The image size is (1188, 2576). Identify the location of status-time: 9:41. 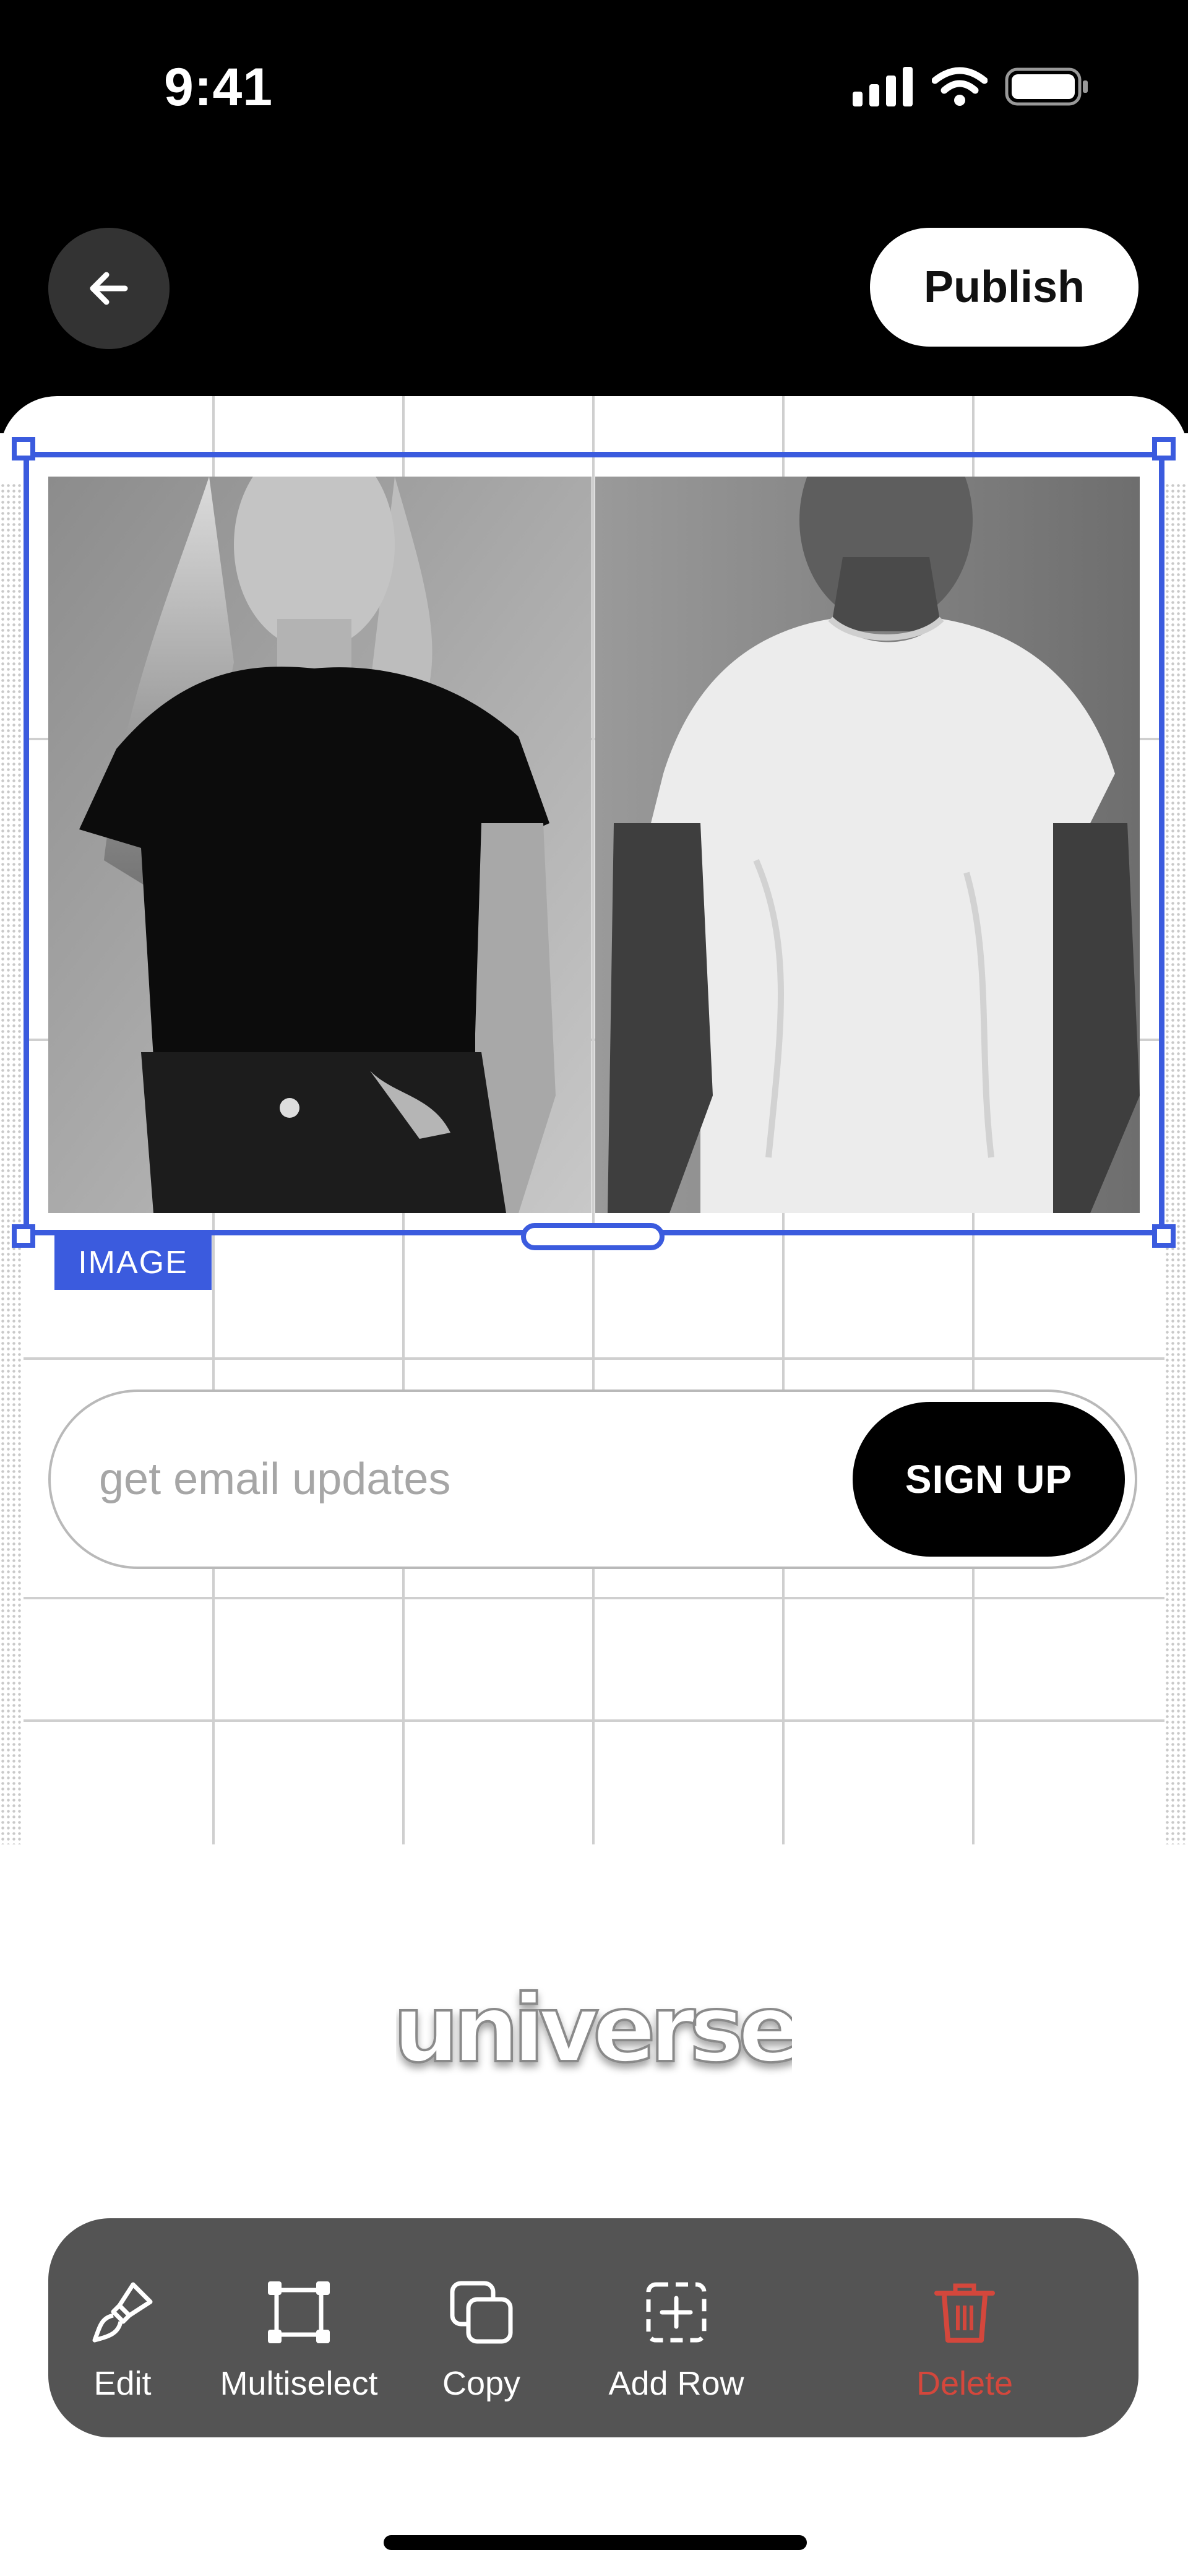
(218, 87).